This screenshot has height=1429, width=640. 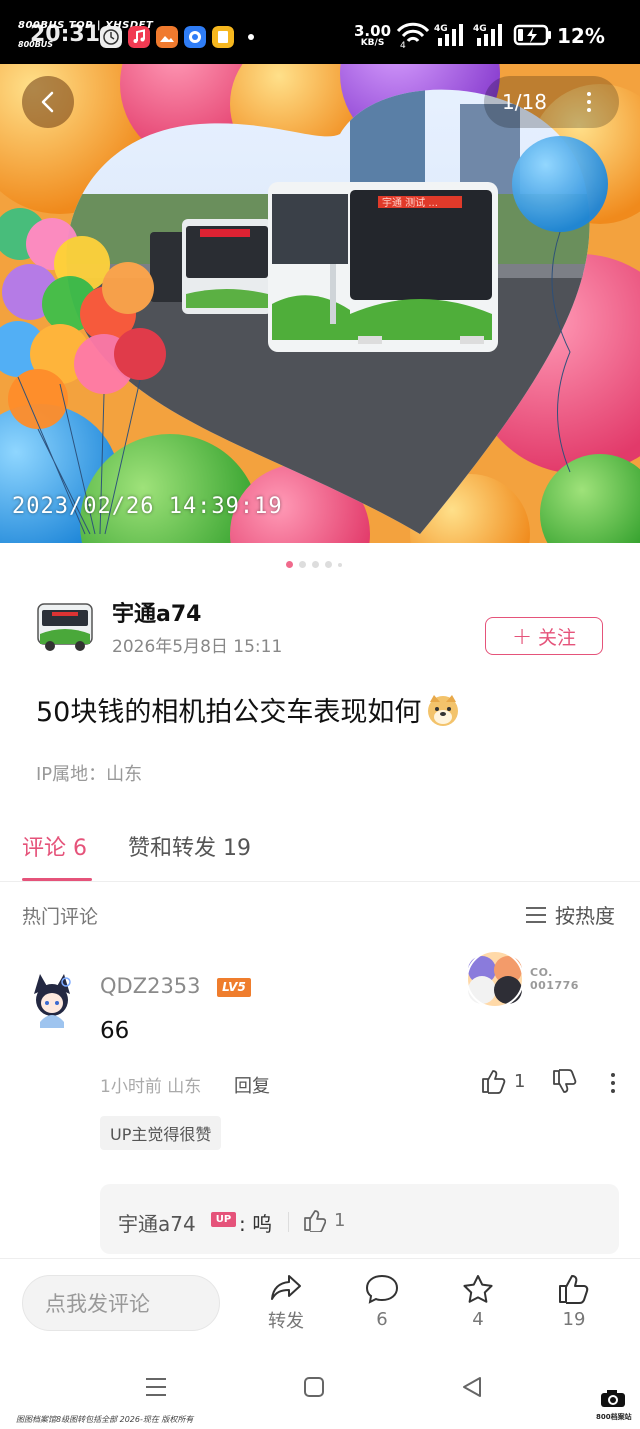 I want to click on star-icon, so click(x=478, y=1289).